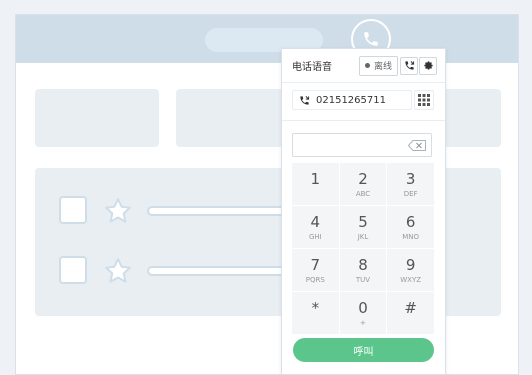  Describe the element at coordinates (410, 264) in the screenshot. I see `key-digit: 9` at that location.